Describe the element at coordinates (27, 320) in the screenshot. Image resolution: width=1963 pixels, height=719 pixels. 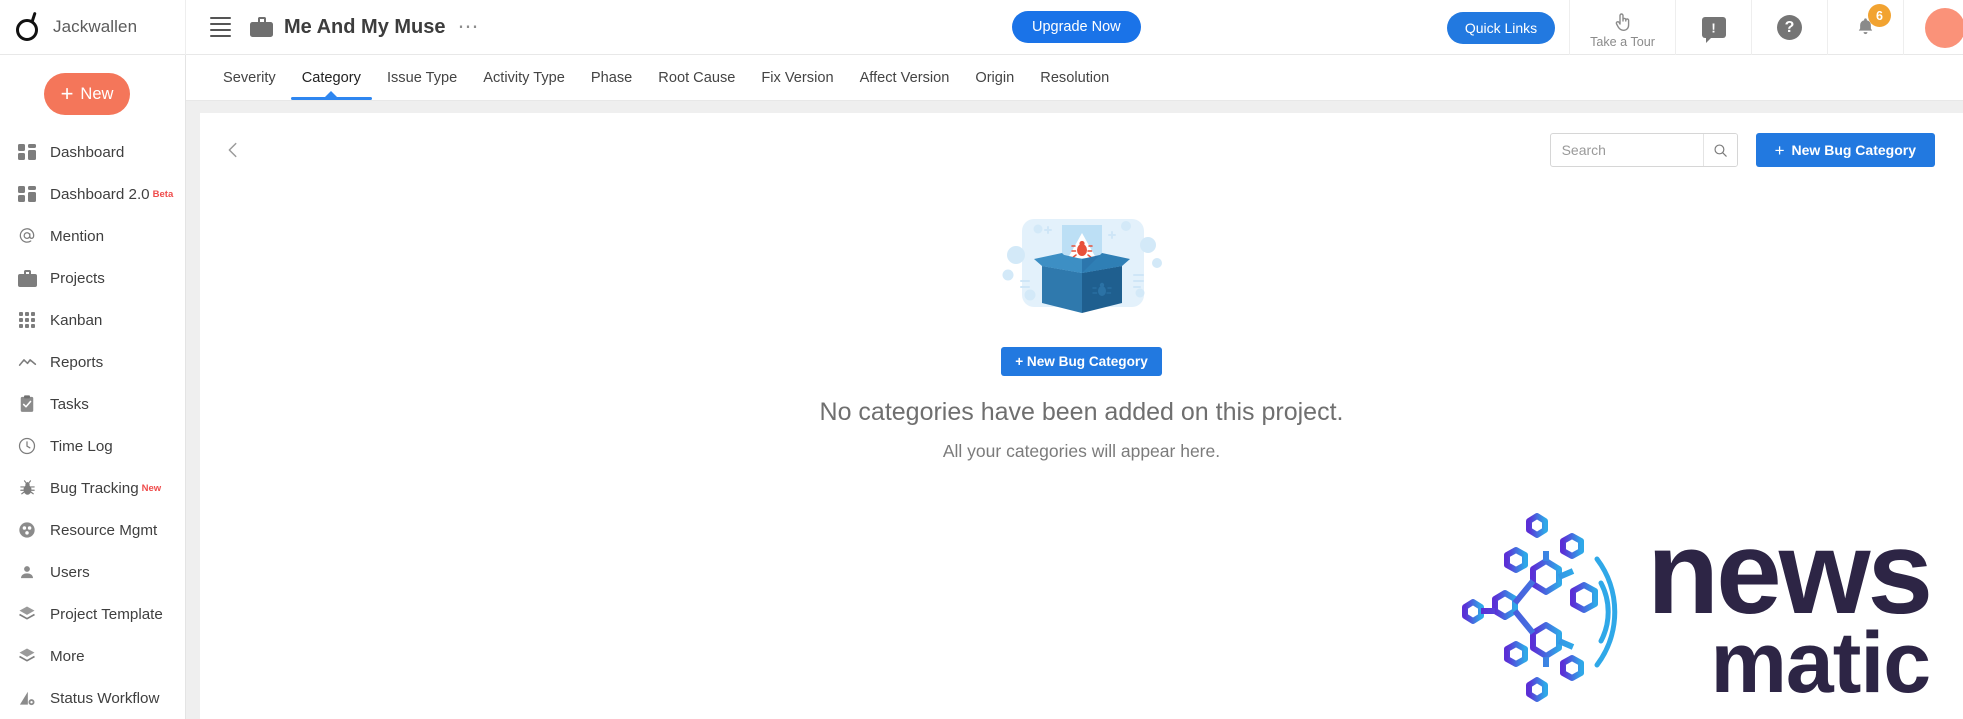
I see `grid-kanban-icon` at that location.